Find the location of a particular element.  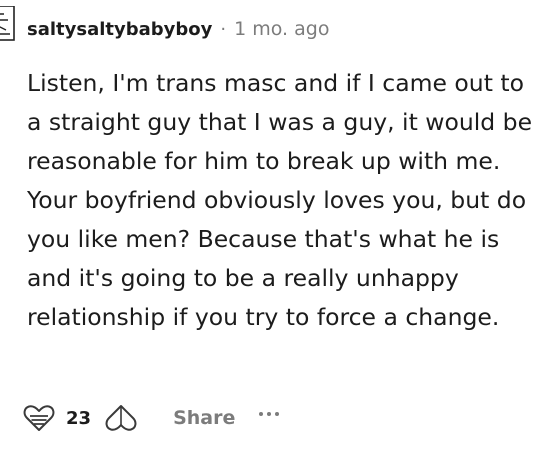

comment-actions: 23 Share is located at coordinates (151, 418).